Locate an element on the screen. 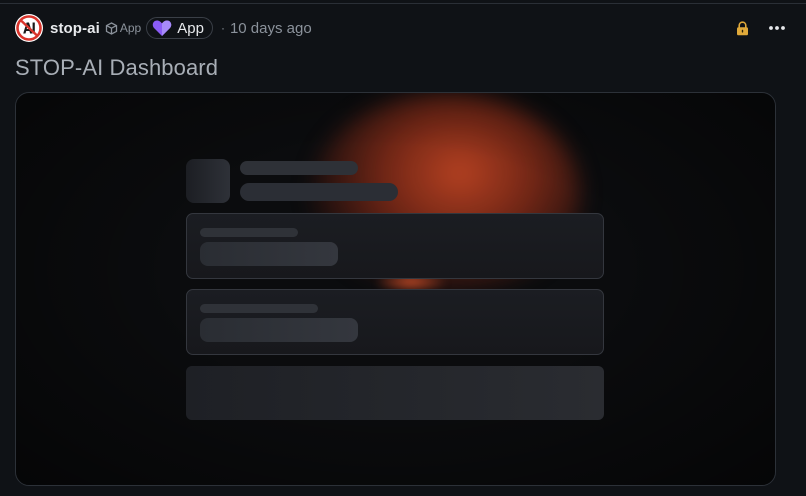 The width and height of the screenshot is (806, 496). skeleton-title-line is located at coordinates (299, 168).